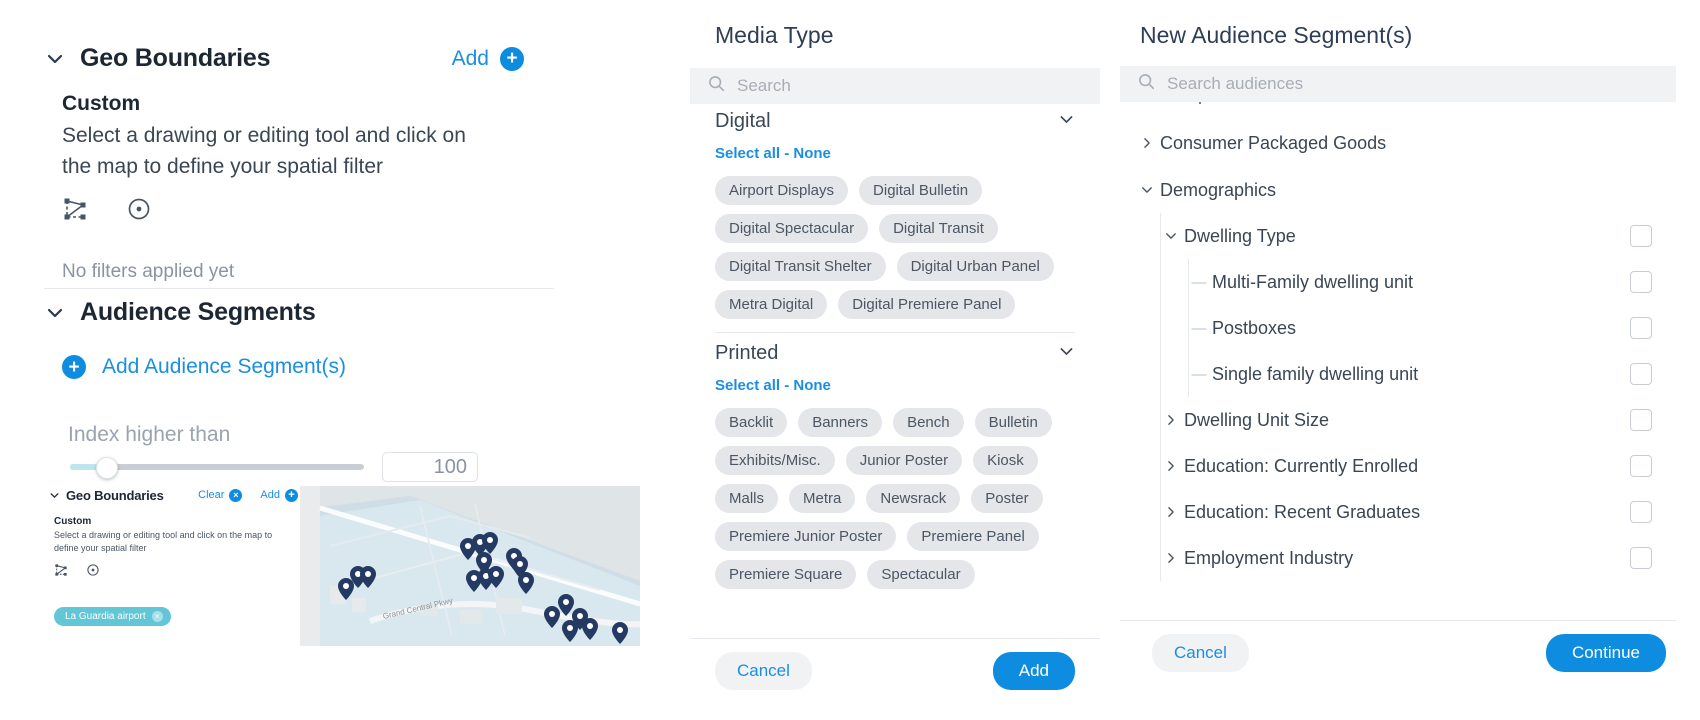 The height and width of the screenshot is (720, 1700). What do you see at coordinates (751, 422) in the screenshot?
I see `media-chip: Backlit` at bounding box center [751, 422].